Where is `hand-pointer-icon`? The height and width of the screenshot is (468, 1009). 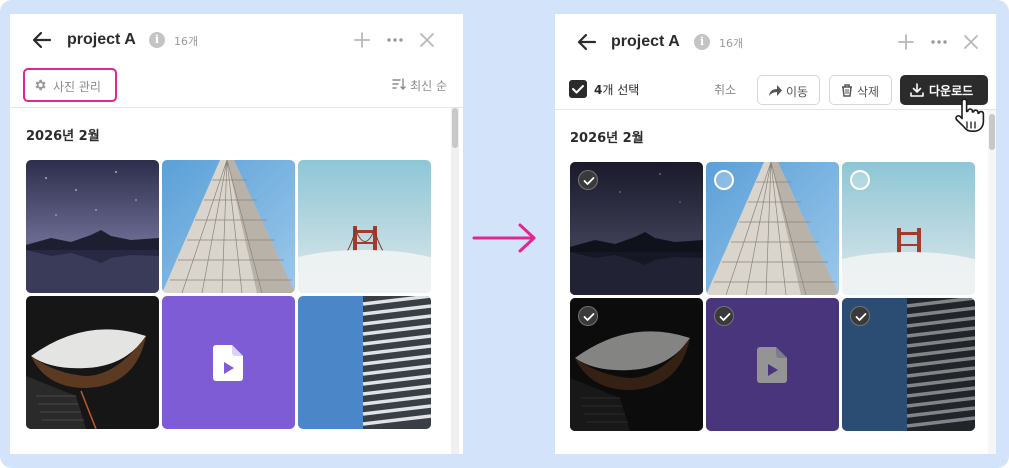 hand-pointer-icon is located at coordinates (970, 115).